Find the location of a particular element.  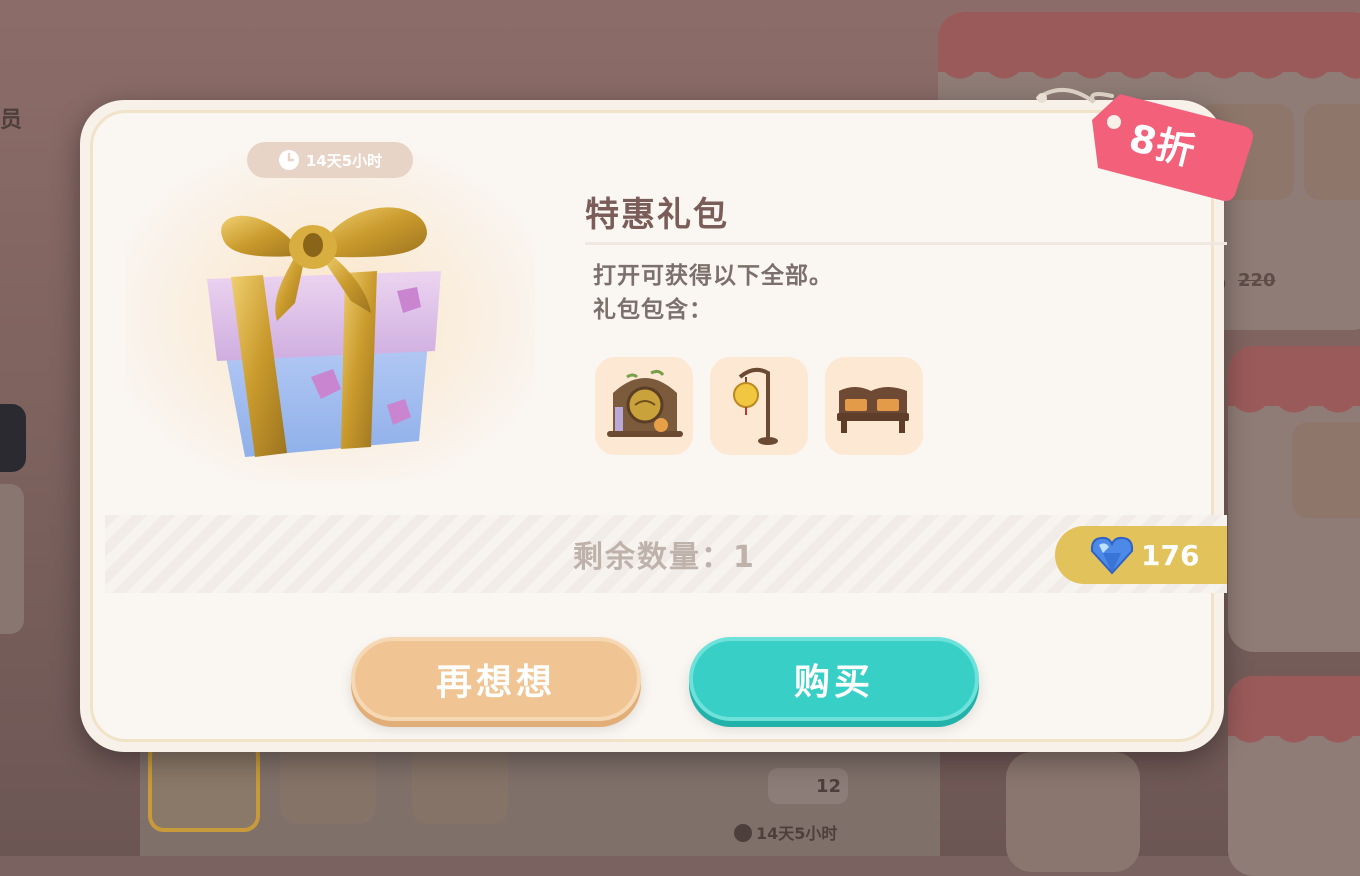

price-pill: 176 is located at coordinates (1141, 555).